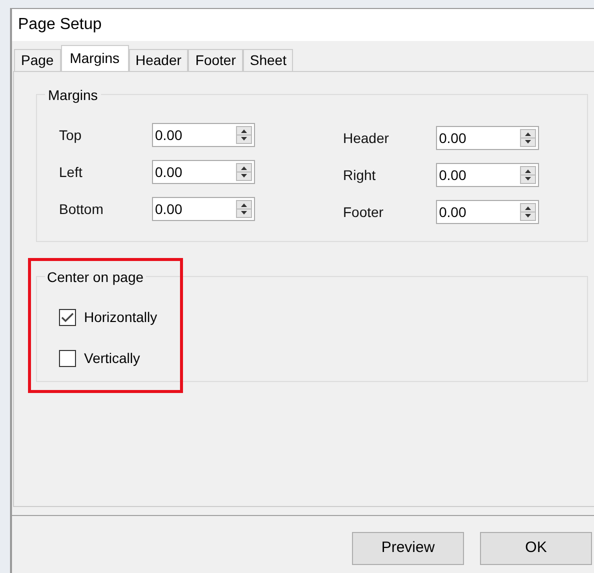 The width and height of the screenshot is (594, 573). I want to click on tab: Sheet, so click(268, 60).